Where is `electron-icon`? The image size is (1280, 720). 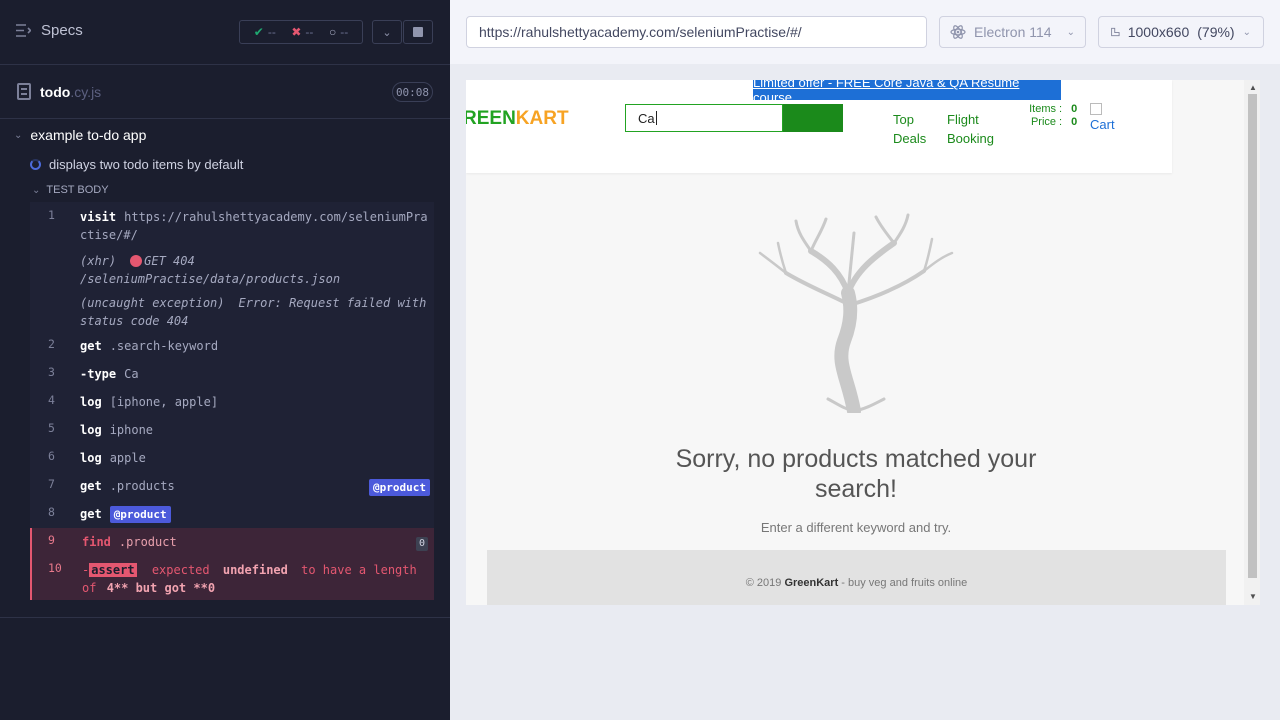
electron-icon is located at coordinates (958, 32).